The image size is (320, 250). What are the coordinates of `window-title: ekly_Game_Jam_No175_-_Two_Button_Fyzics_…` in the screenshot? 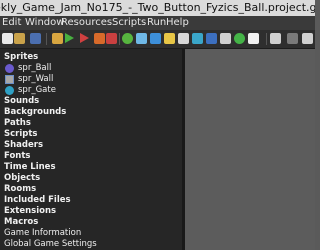 It's located at (157, 7).